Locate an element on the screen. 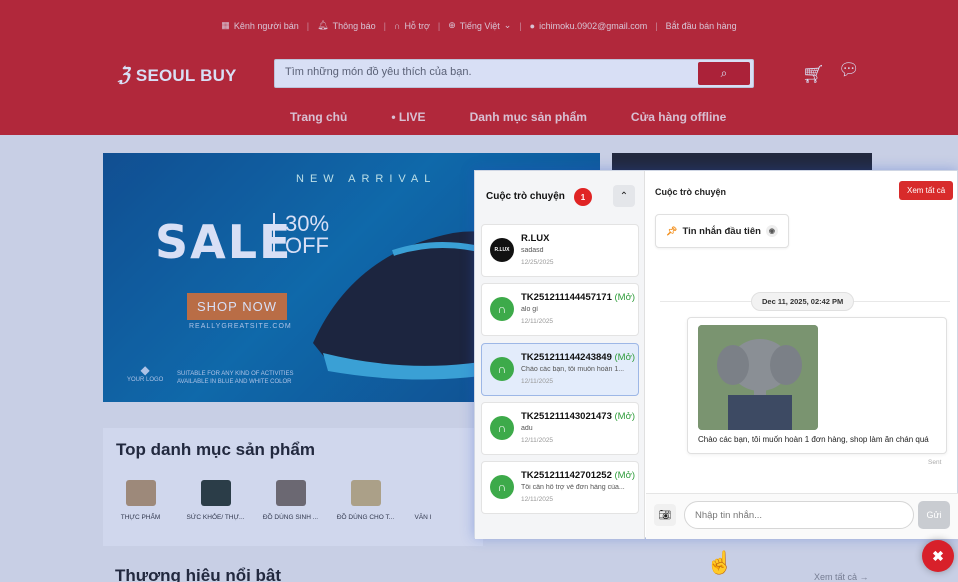  sale-text: SALE is located at coordinates (224, 242).